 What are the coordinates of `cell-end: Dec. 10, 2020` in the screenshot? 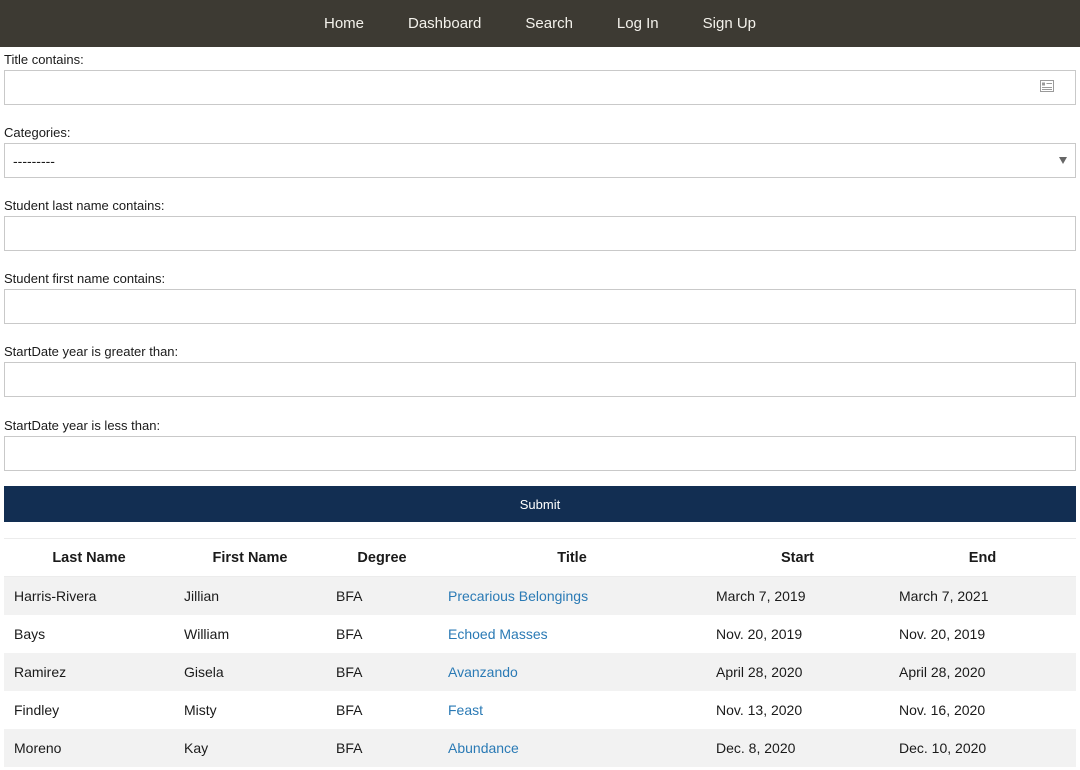 It's located at (982, 747).